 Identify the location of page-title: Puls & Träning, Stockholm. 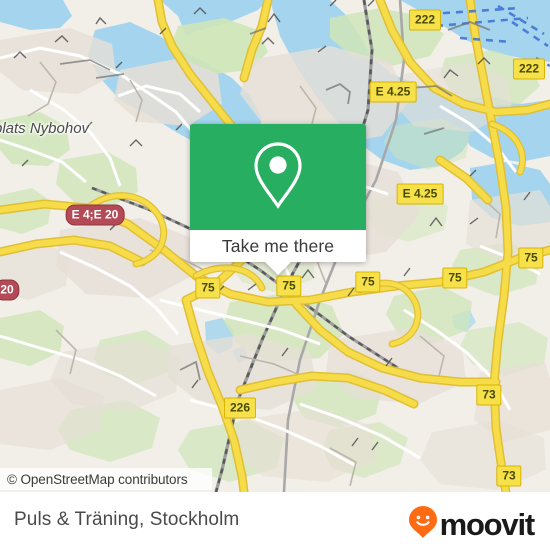
(127, 519).